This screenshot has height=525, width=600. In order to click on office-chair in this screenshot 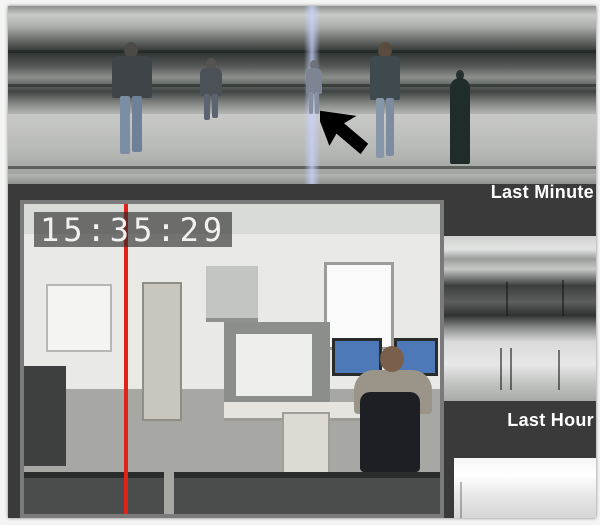, I will do `click(390, 432)`.